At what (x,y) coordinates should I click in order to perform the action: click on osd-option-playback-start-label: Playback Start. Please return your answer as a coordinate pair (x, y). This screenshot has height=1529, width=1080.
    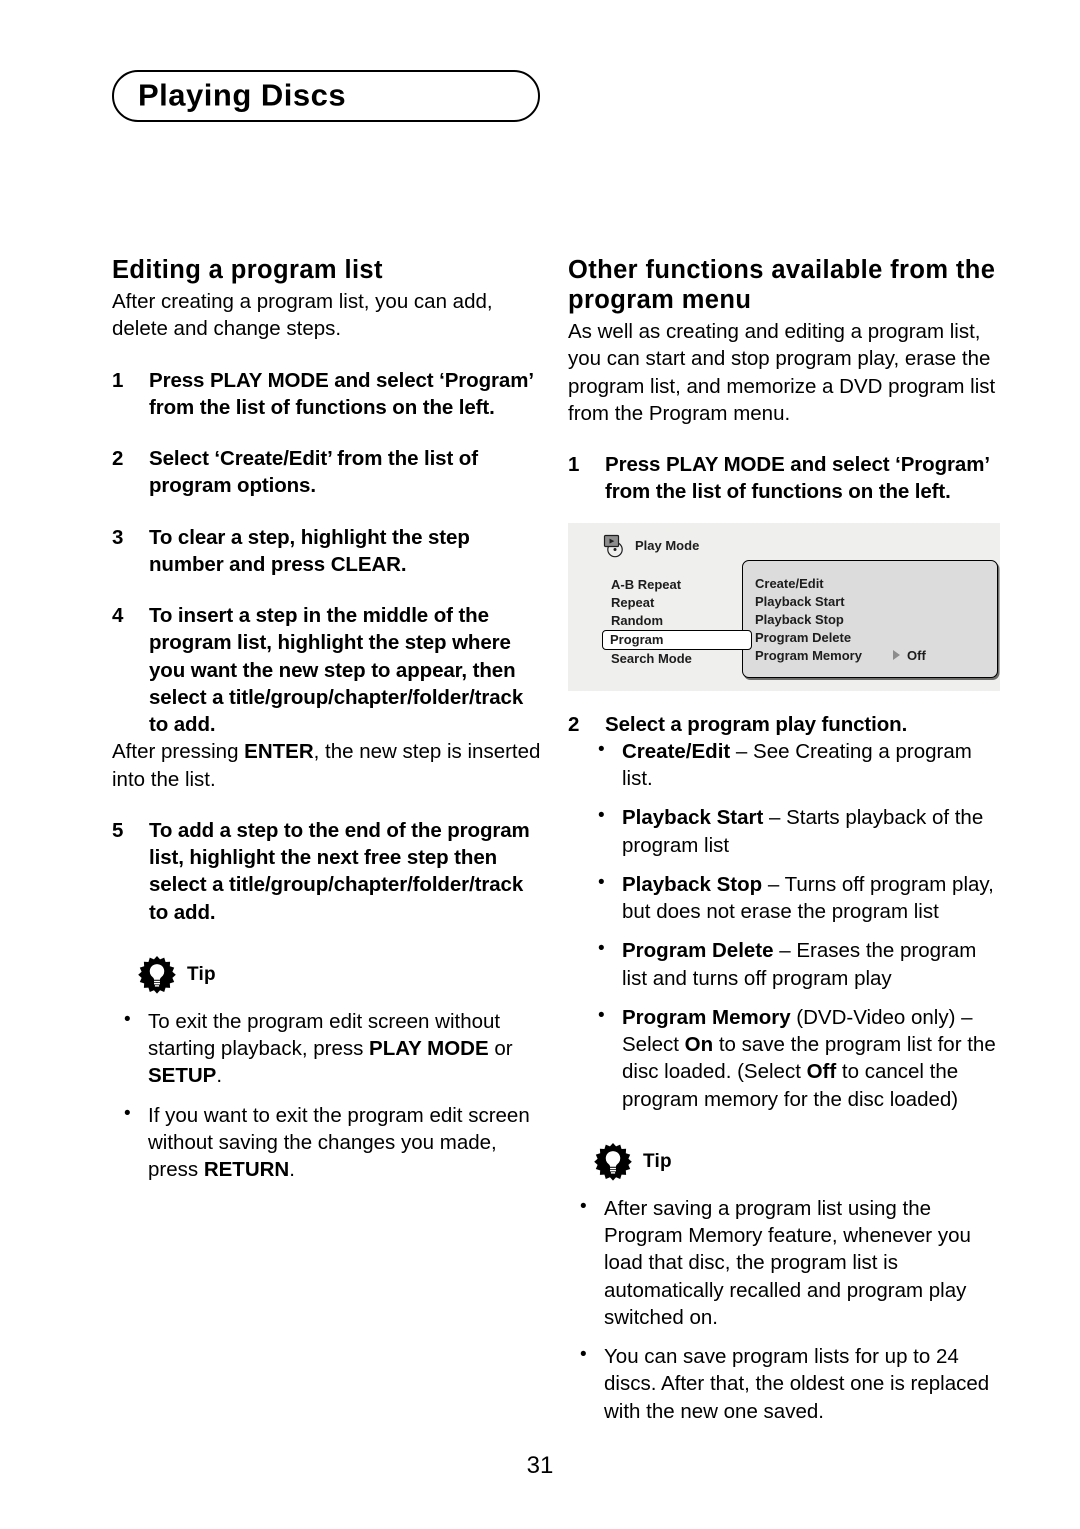
    Looking at the image, I should click on (800, 601).